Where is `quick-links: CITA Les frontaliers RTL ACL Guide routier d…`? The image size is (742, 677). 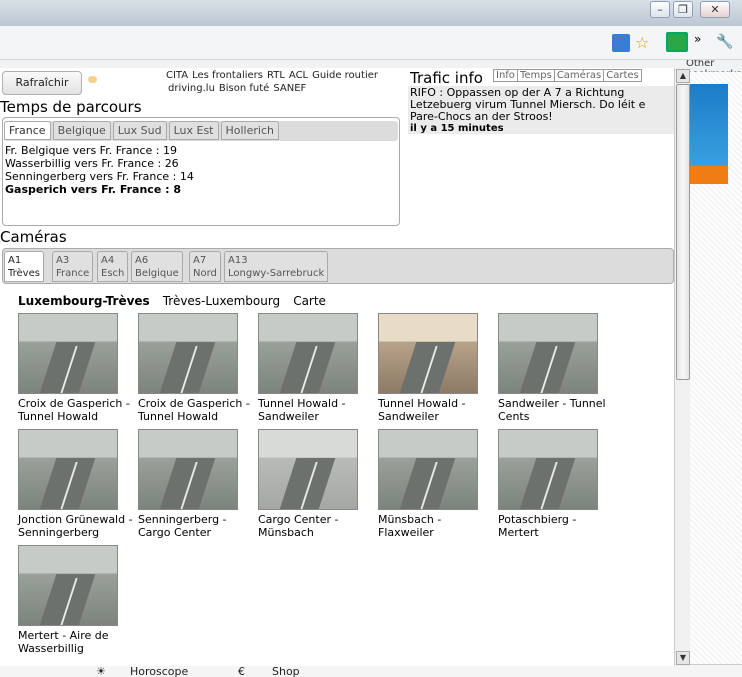 quick-links: CITA Les frontaliers RTL ACL Guide routier d… is located at coordinates (286, 82).